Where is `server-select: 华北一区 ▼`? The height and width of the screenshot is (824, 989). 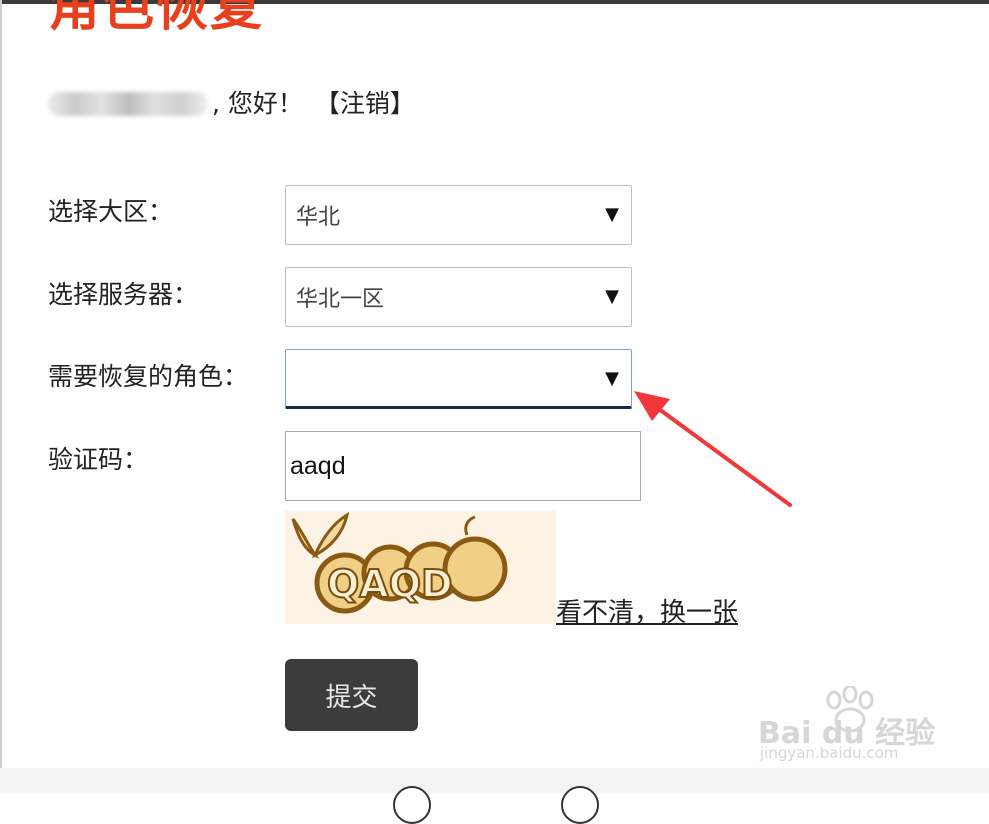
server-select: 华北一区 ▼ is located at coordinates (458, 297).